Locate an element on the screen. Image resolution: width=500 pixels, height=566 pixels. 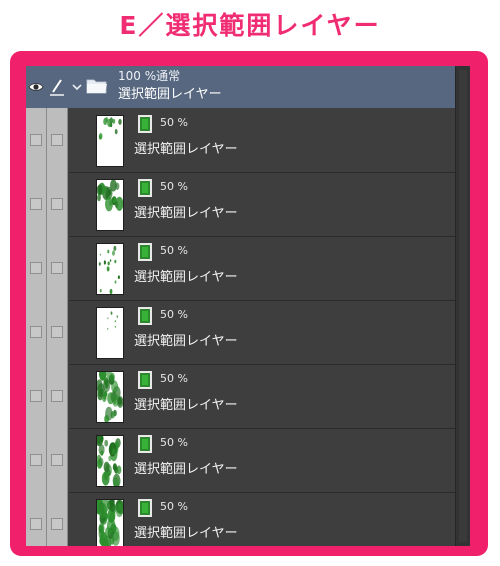
eye-icon is located at coordinates (36, 87).